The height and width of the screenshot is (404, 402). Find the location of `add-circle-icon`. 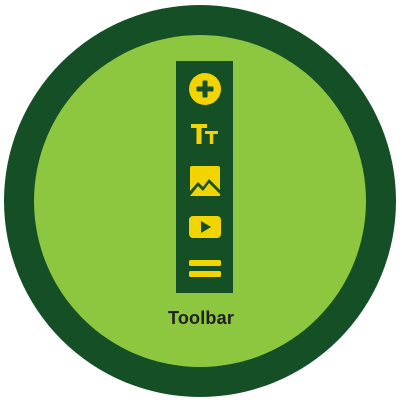

add-circle-icon is located at coordinates (204, 89).